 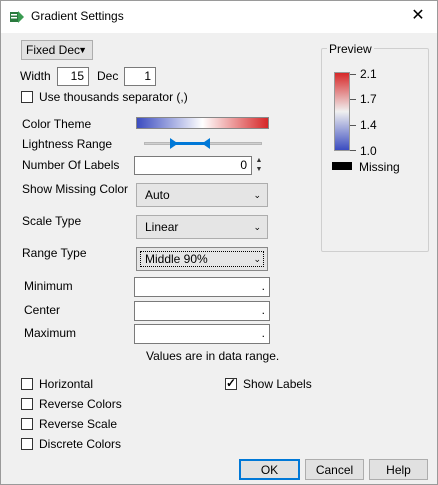 What do you see at coordinates (368, 151) in the screenshot?
I see `preview-tick-label: 1.0` at bounding box center [368, 151].